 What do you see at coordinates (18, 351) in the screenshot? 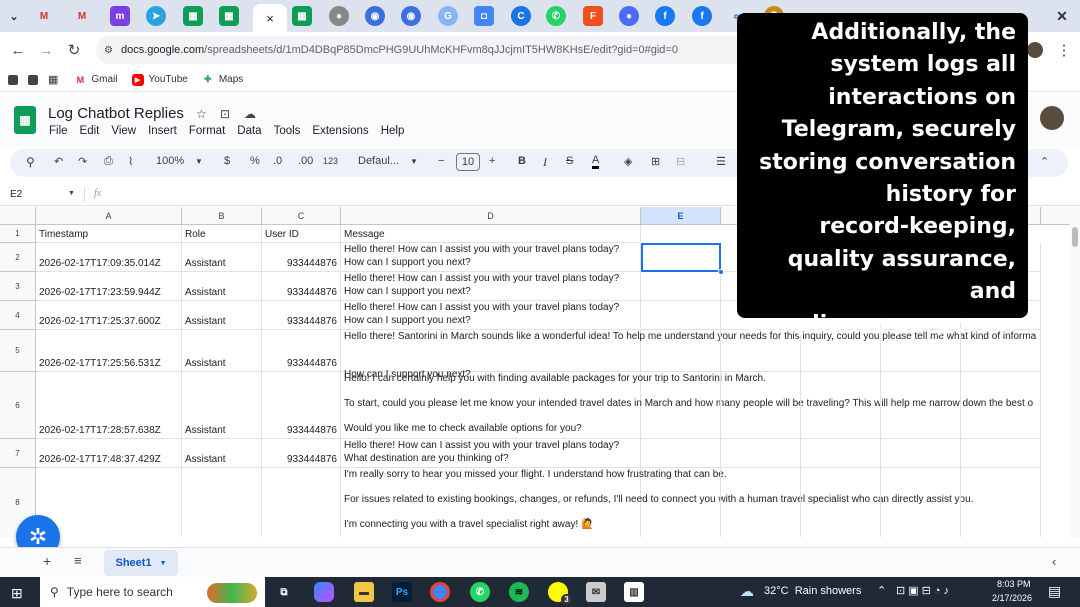
I see `row-header: 5` at bounding box center [18, 351].